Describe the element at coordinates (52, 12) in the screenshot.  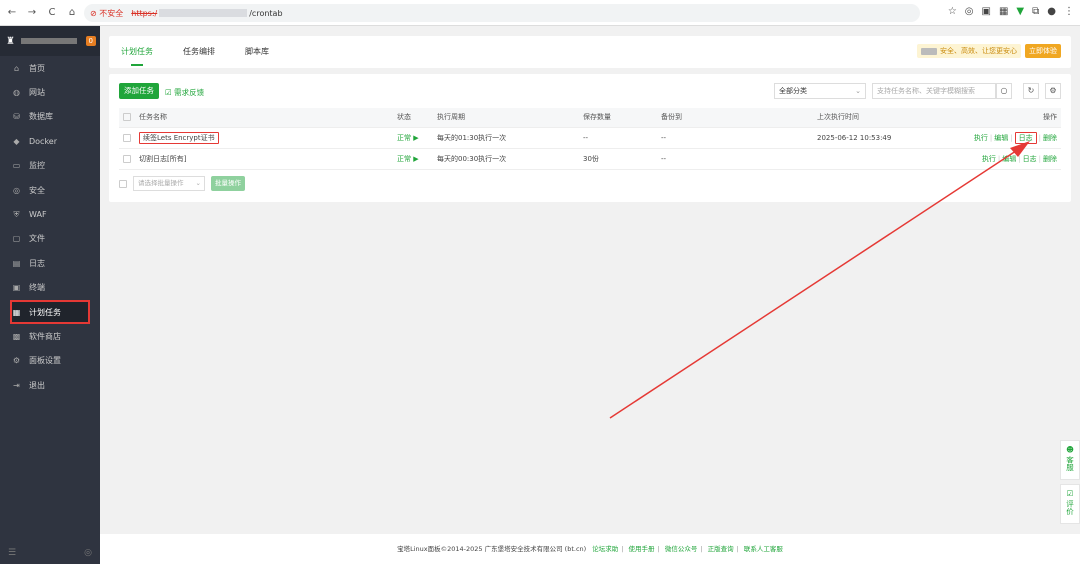
I see `reload-icon: C` at that location.